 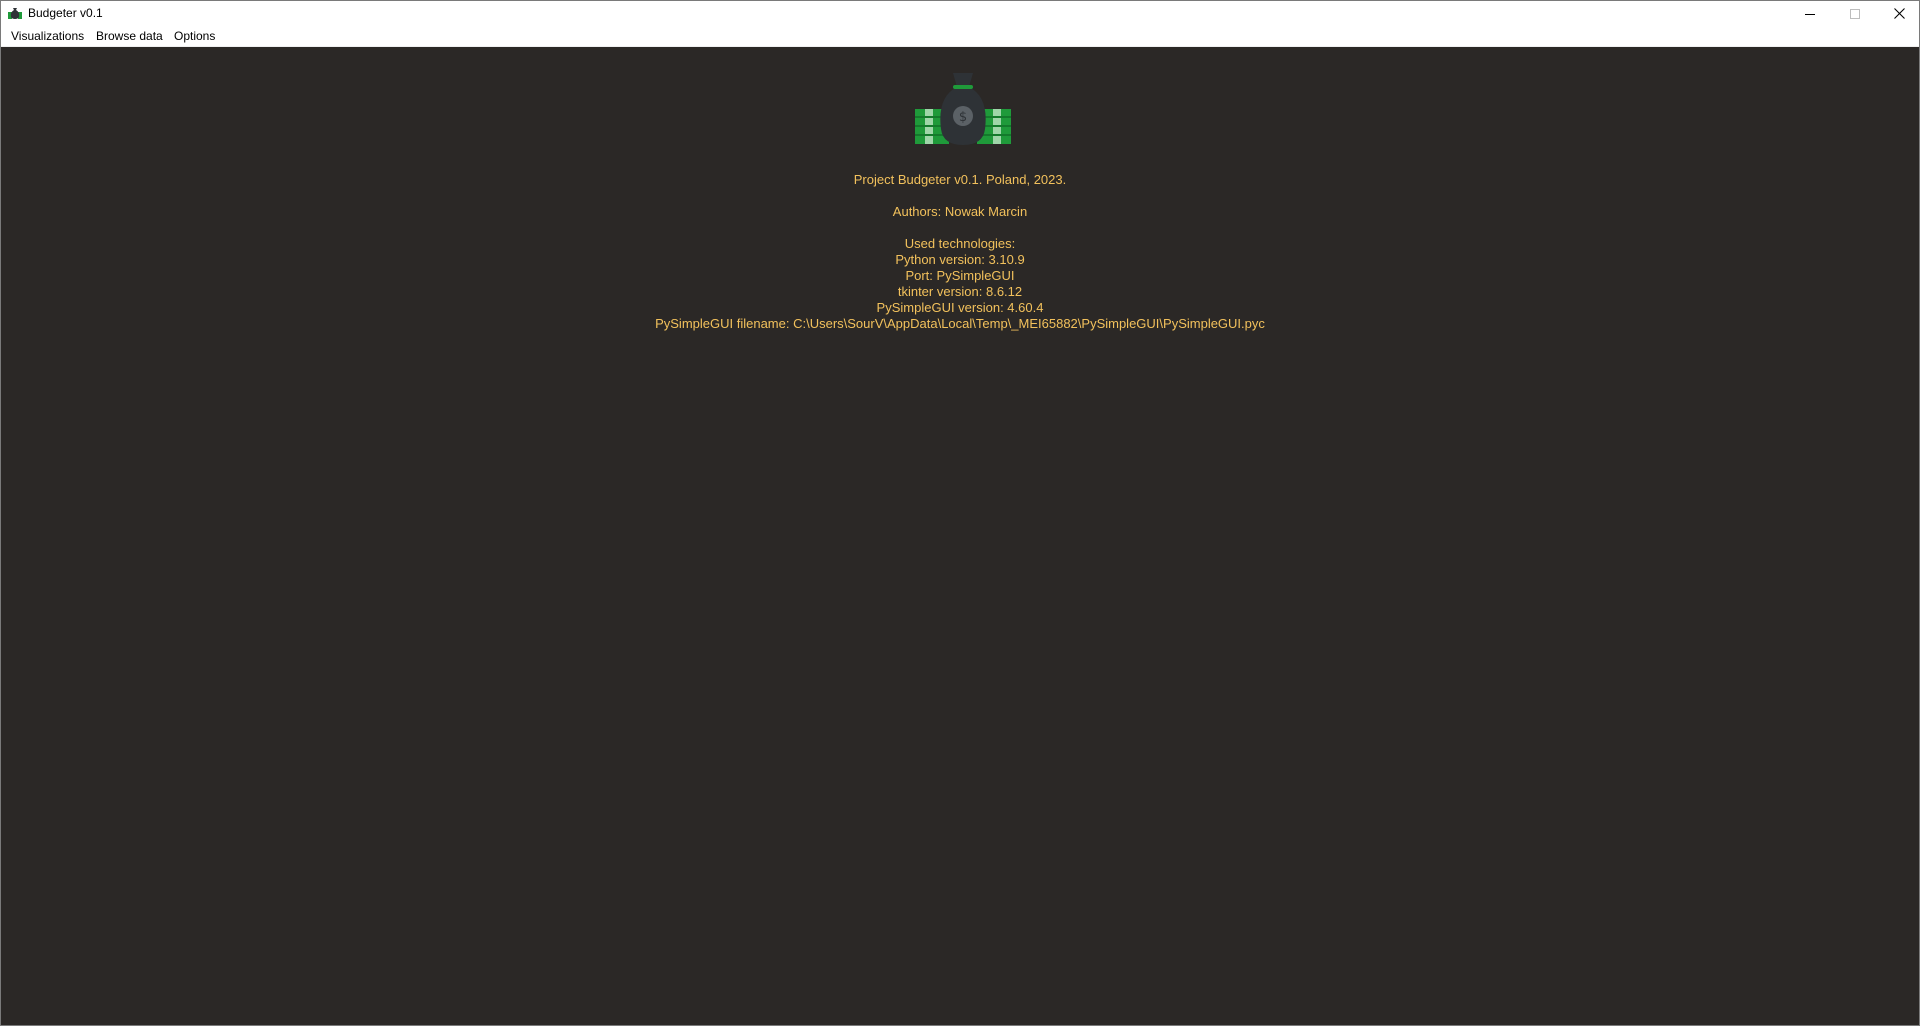 I want to click on money-bag-icon: $, so click(x=963, y=110).